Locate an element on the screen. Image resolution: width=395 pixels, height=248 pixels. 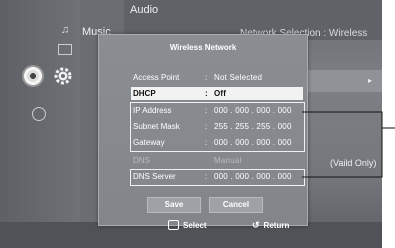
row-label: Access Point is located at coordinates (156, 77).